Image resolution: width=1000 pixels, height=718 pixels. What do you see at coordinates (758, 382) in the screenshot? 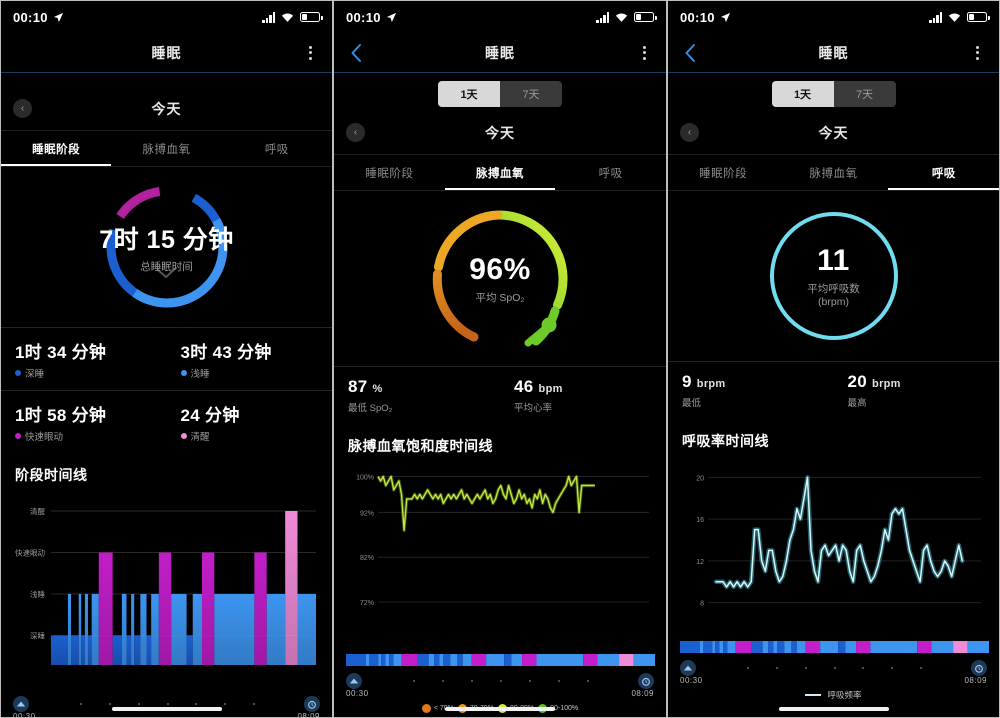
I see `stat-value: 9 brpm` at bounding box center [758, 382].